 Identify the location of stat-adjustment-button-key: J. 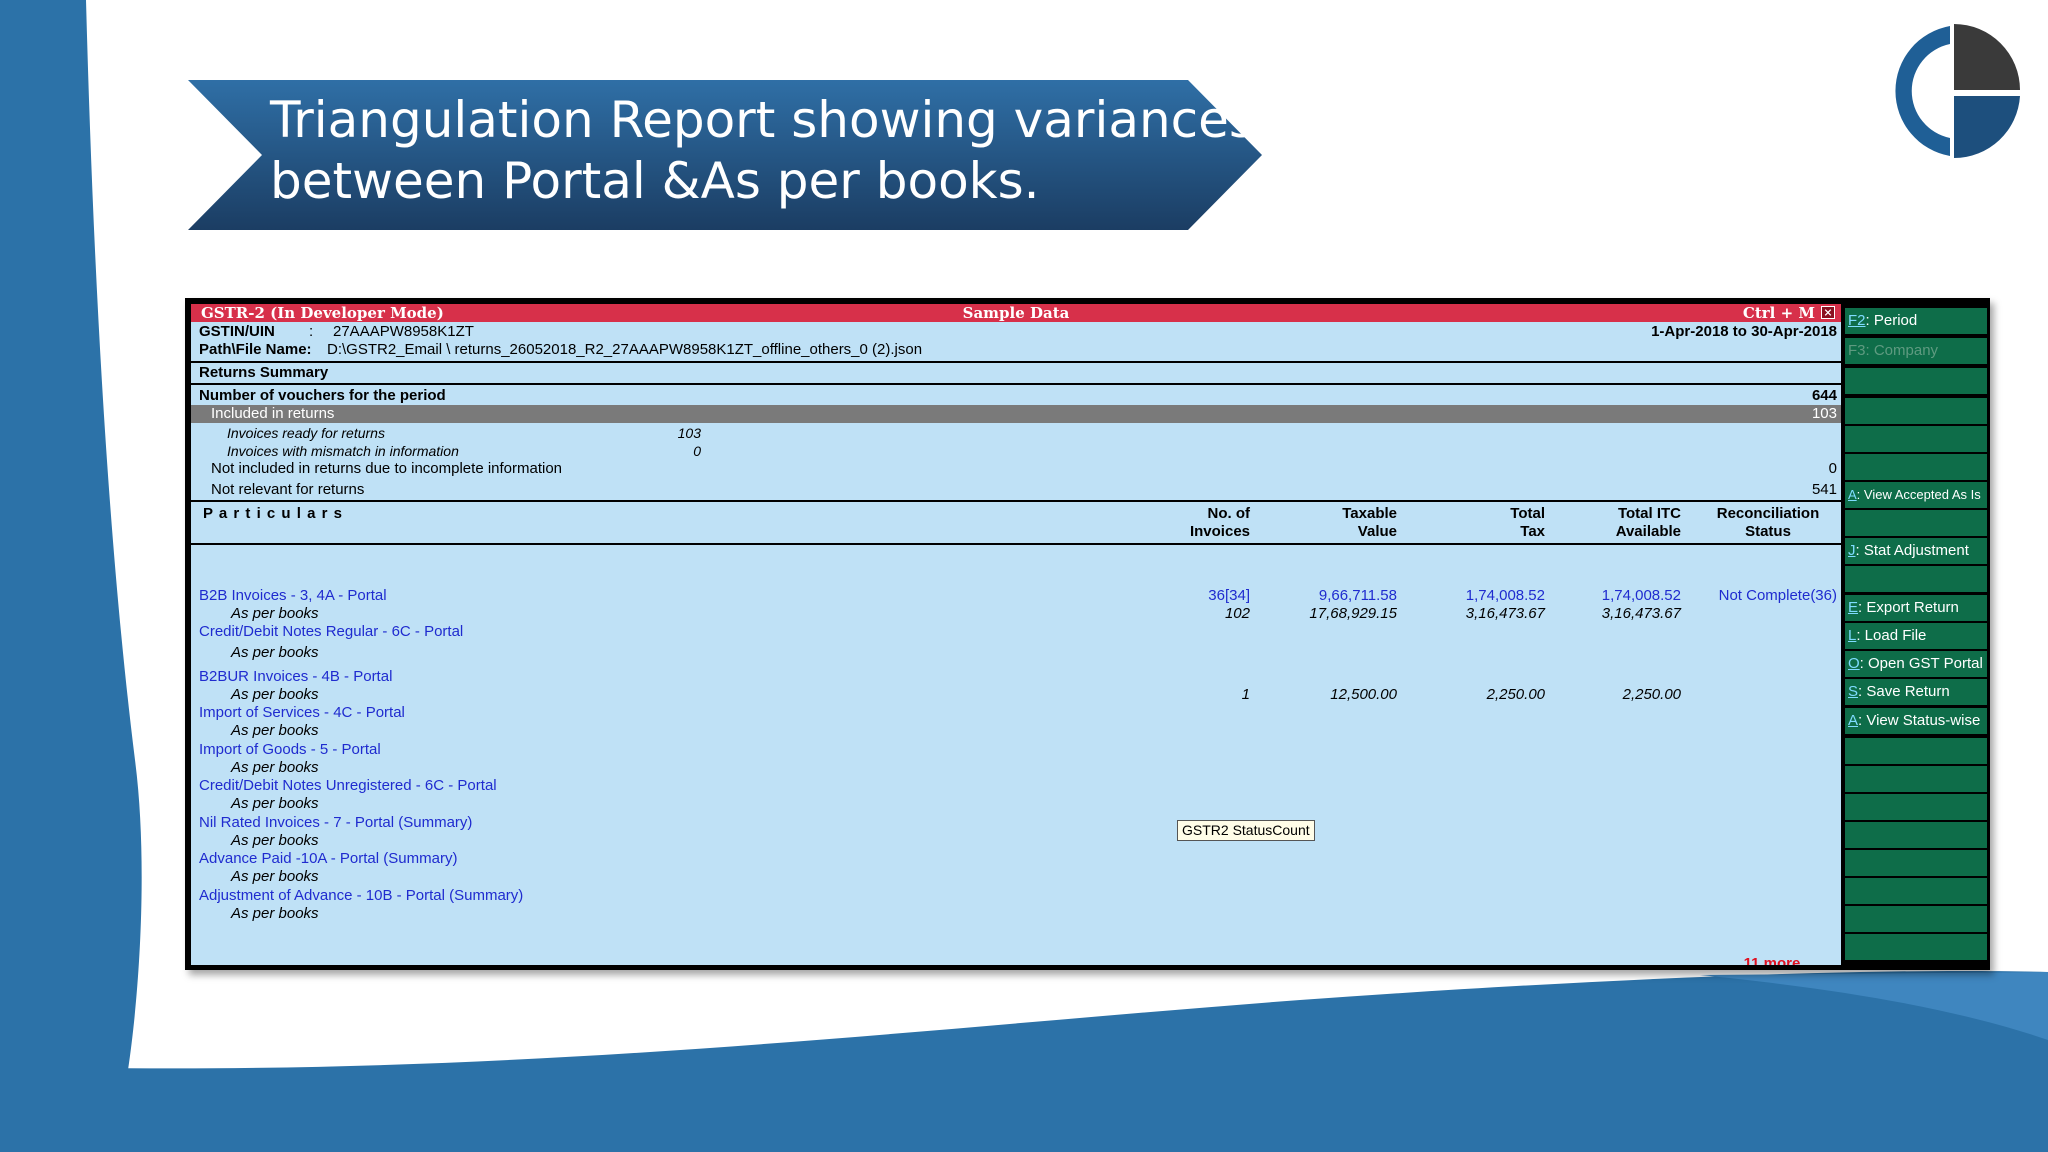
(1852, 550).